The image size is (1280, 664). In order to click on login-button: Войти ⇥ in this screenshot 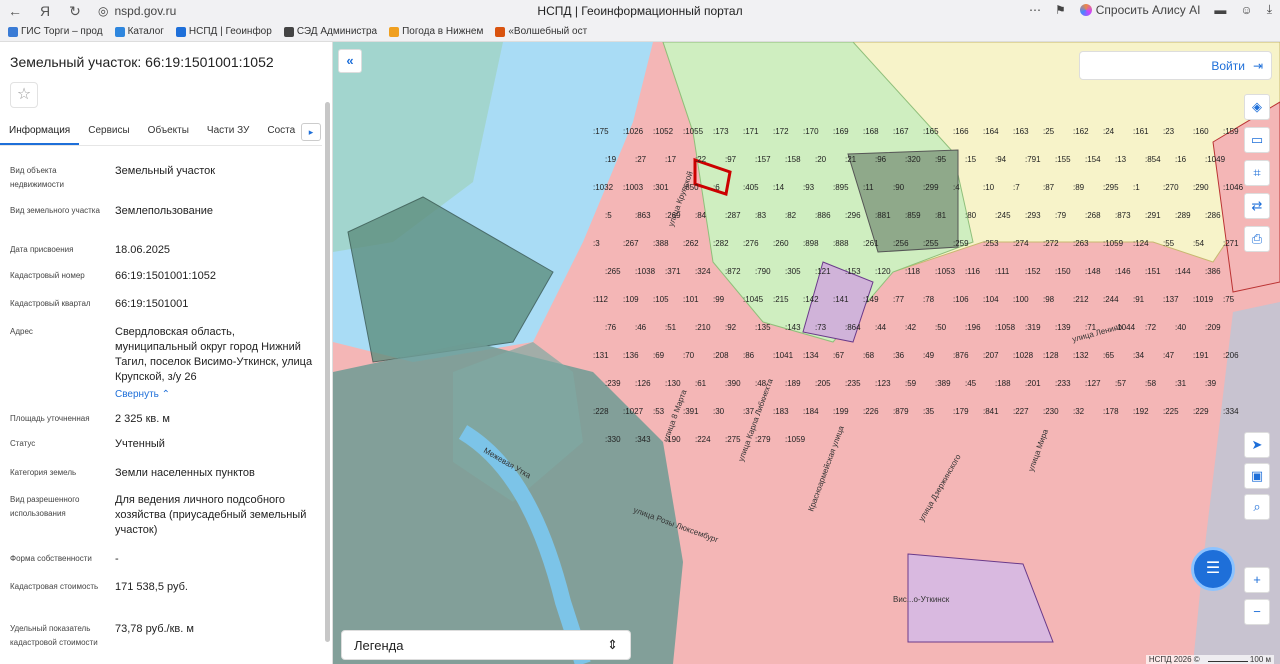, I will do `click(1175, 65)`.